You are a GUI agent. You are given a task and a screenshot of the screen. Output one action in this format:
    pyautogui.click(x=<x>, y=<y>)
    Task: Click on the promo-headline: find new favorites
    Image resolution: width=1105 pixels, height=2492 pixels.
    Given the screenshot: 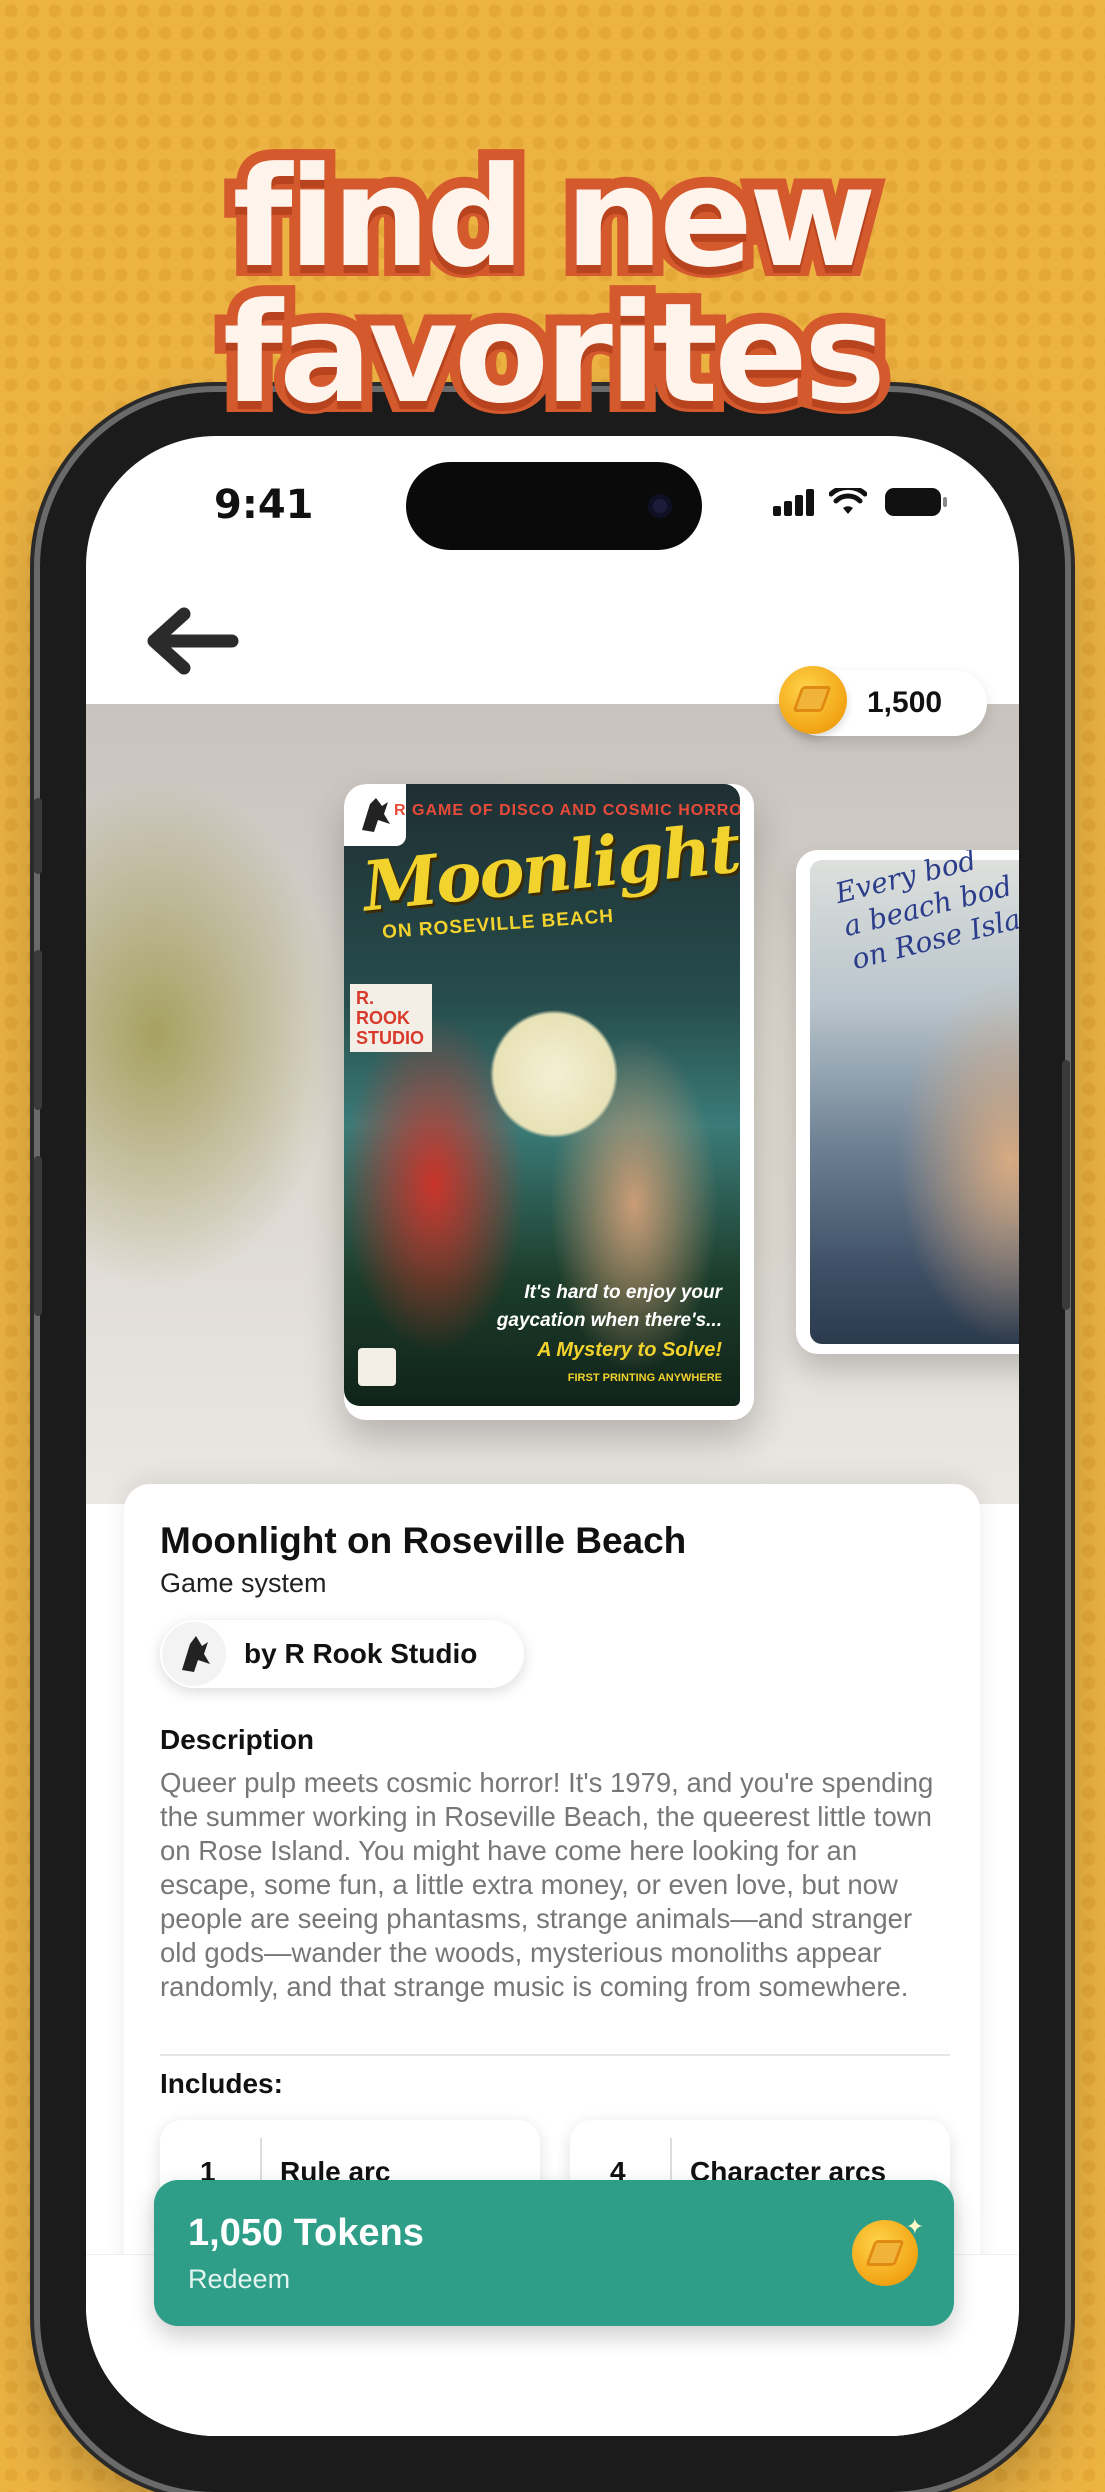 What is the action you would take?
    pyautogui.click(x=552, y=285)
    